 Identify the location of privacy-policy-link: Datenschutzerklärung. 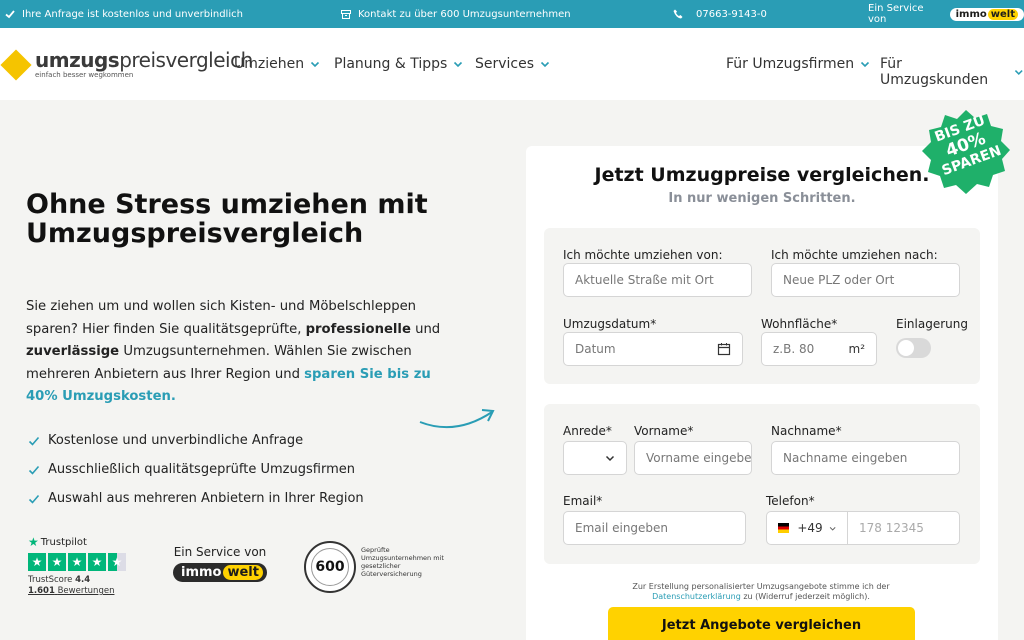
(696, 596).